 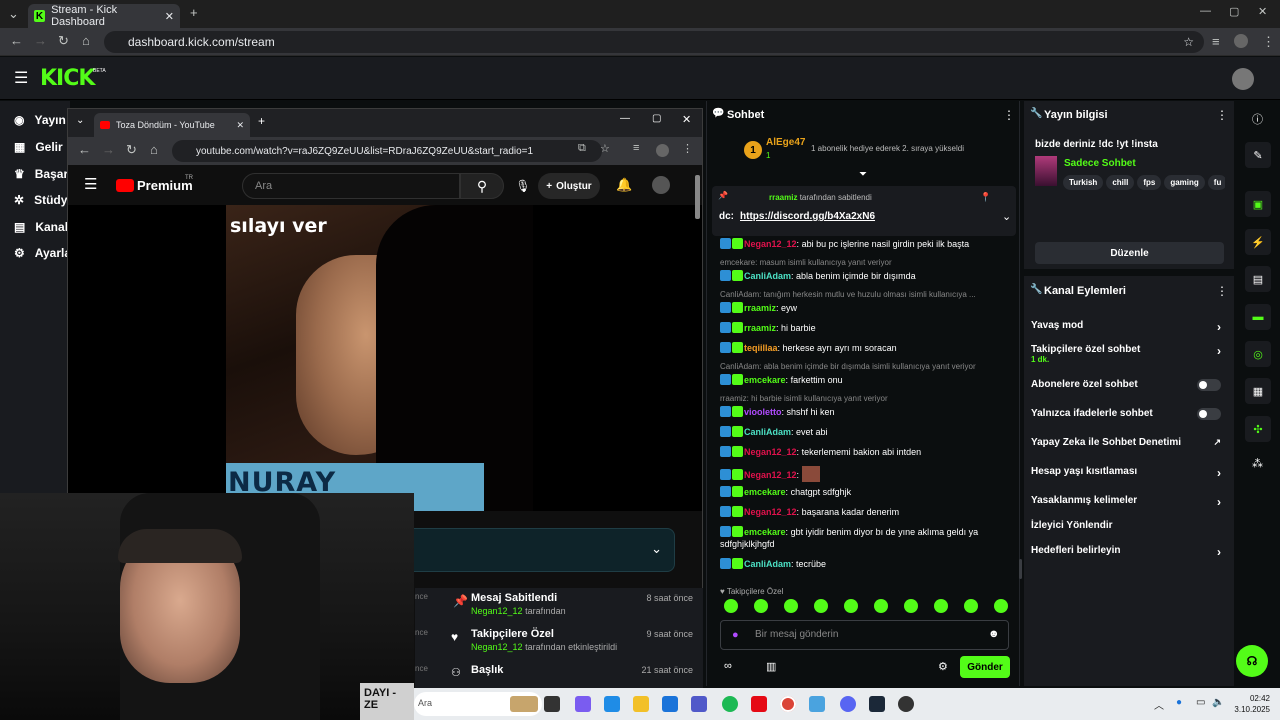 What do you see at coordinates (44, 200) in the screenshot?
I see `nav-item-studyo: ✲ Stüdyo` at bounding box center [44, 200].